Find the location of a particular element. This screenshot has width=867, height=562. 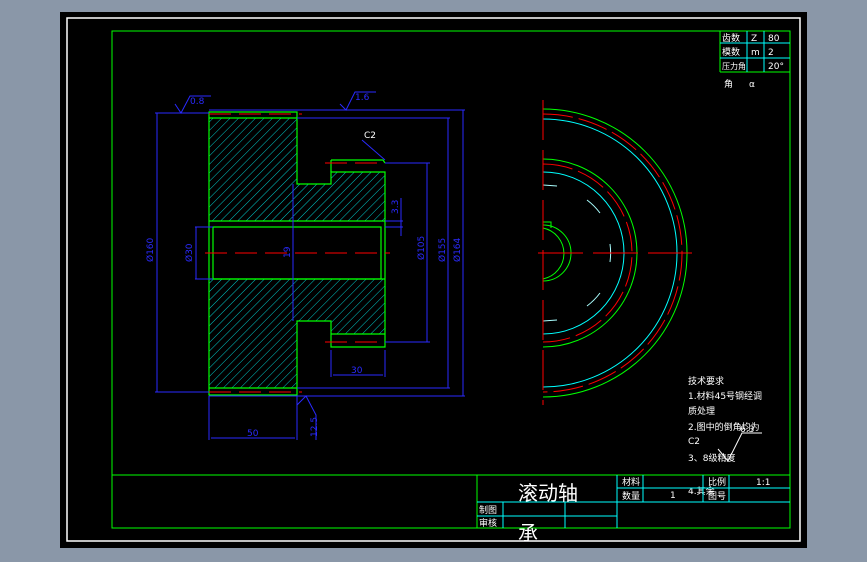

svg-text: 角 is located at coordinates (728, 84).